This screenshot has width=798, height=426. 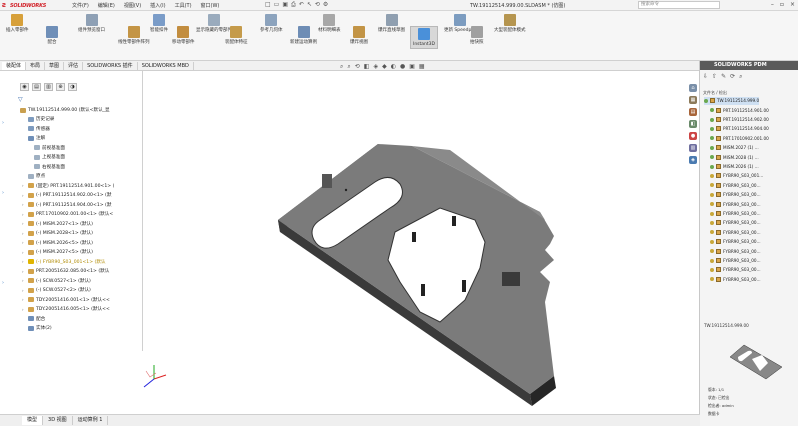 I want to click on menu-file: 文件(F), so click(x=80, y=5).